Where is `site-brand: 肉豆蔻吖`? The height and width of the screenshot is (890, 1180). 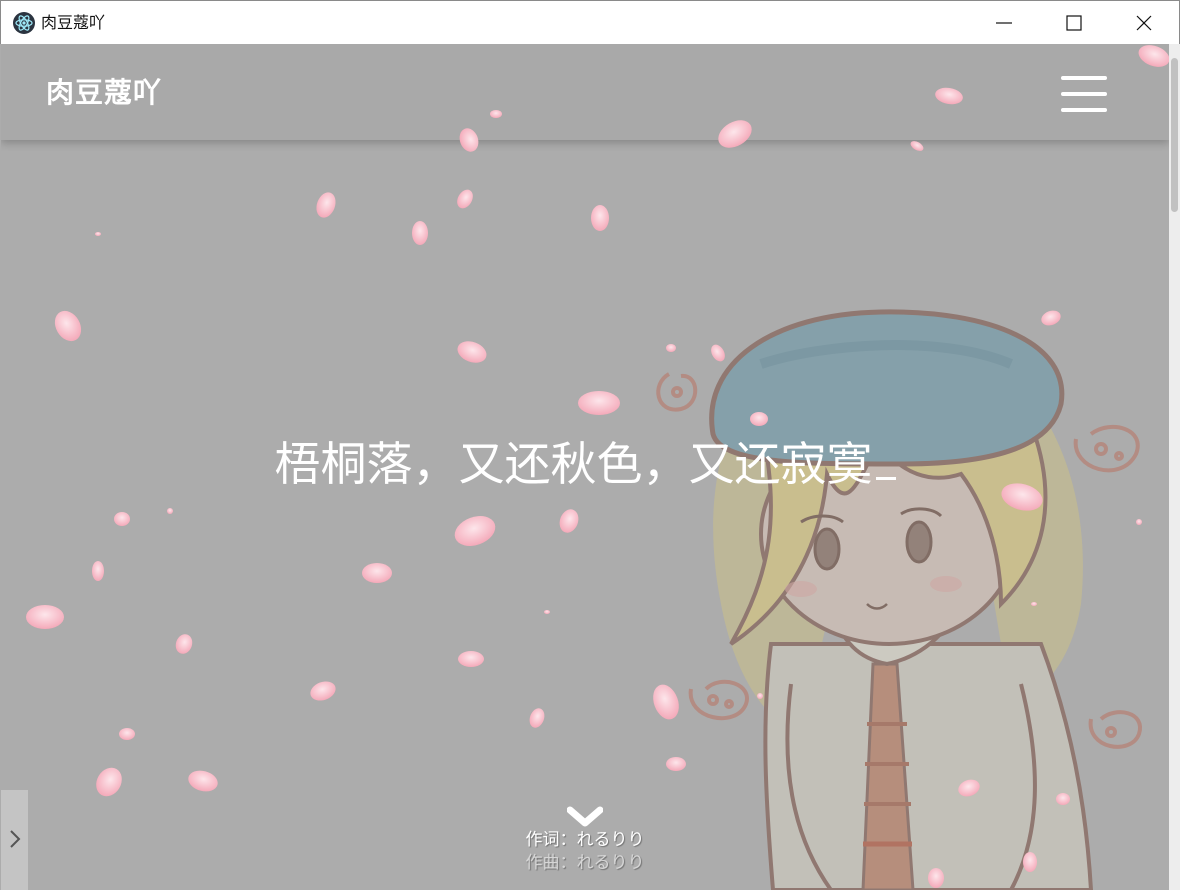
site-brand: 肉豆蔻吖 is located at coordinates (104, 93).